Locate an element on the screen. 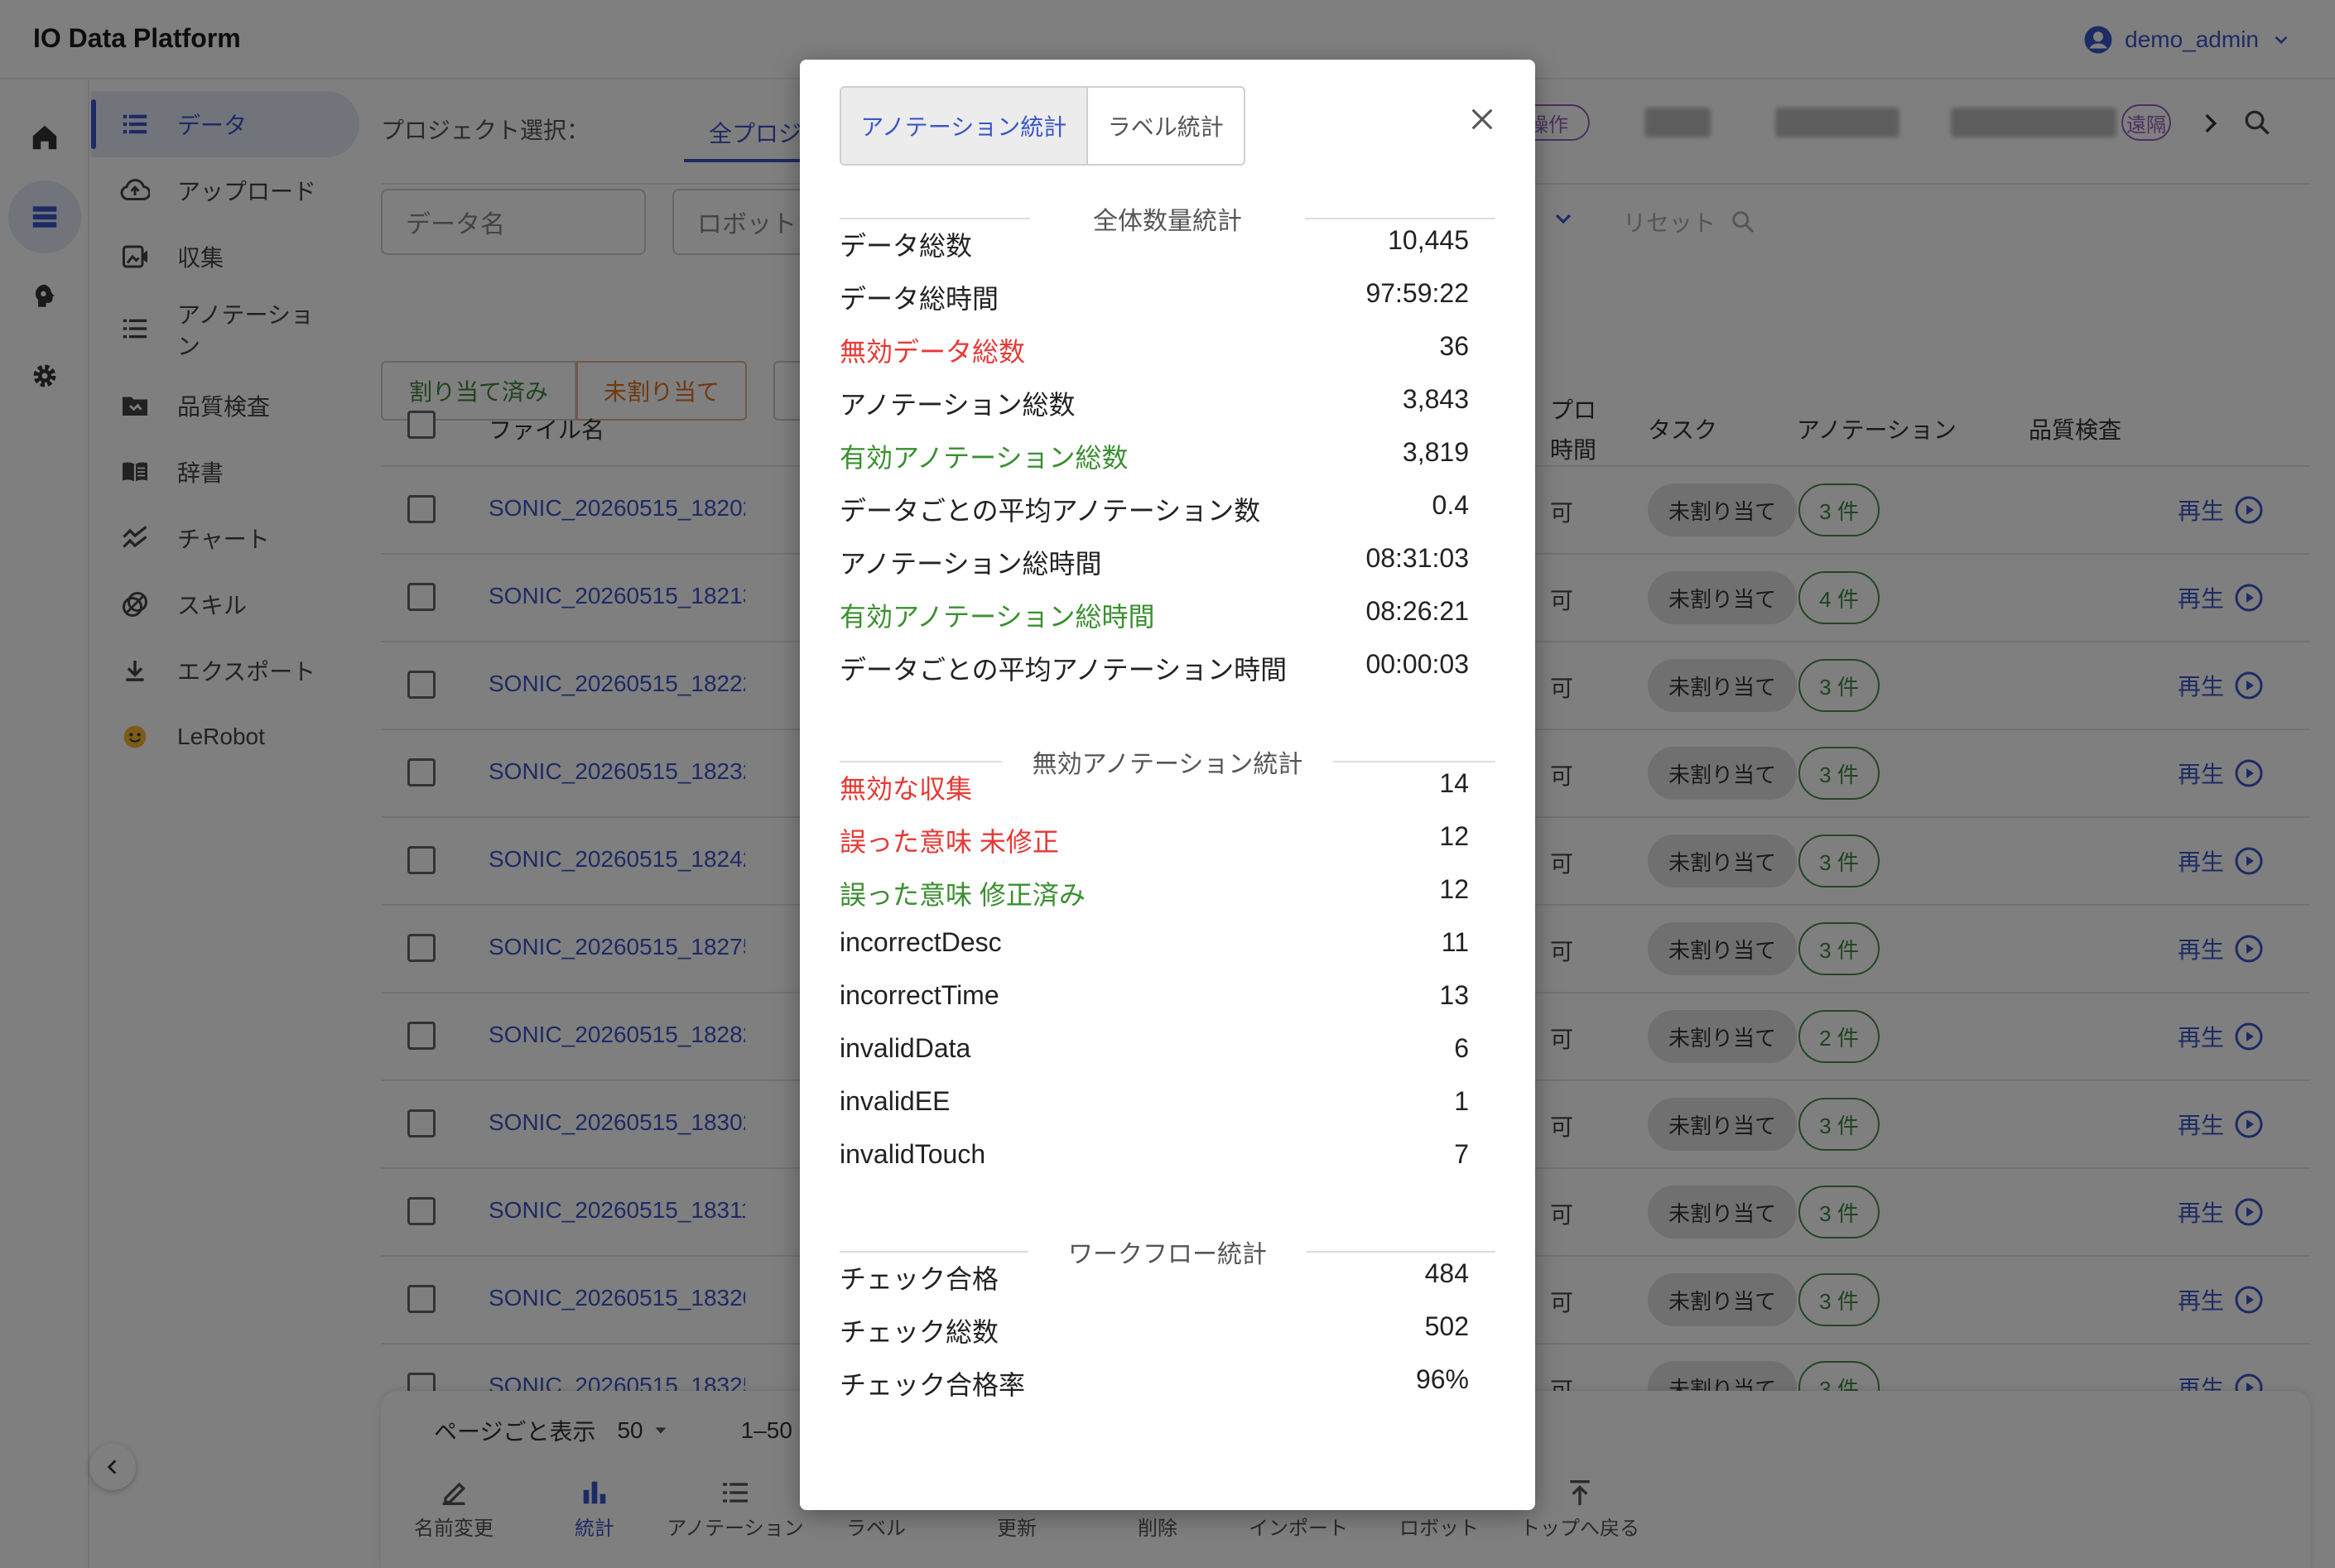 Image resolution: width=2335 pixels, height=1568 pixels. stat-value: 14 is located at coordinates (1454, 783).